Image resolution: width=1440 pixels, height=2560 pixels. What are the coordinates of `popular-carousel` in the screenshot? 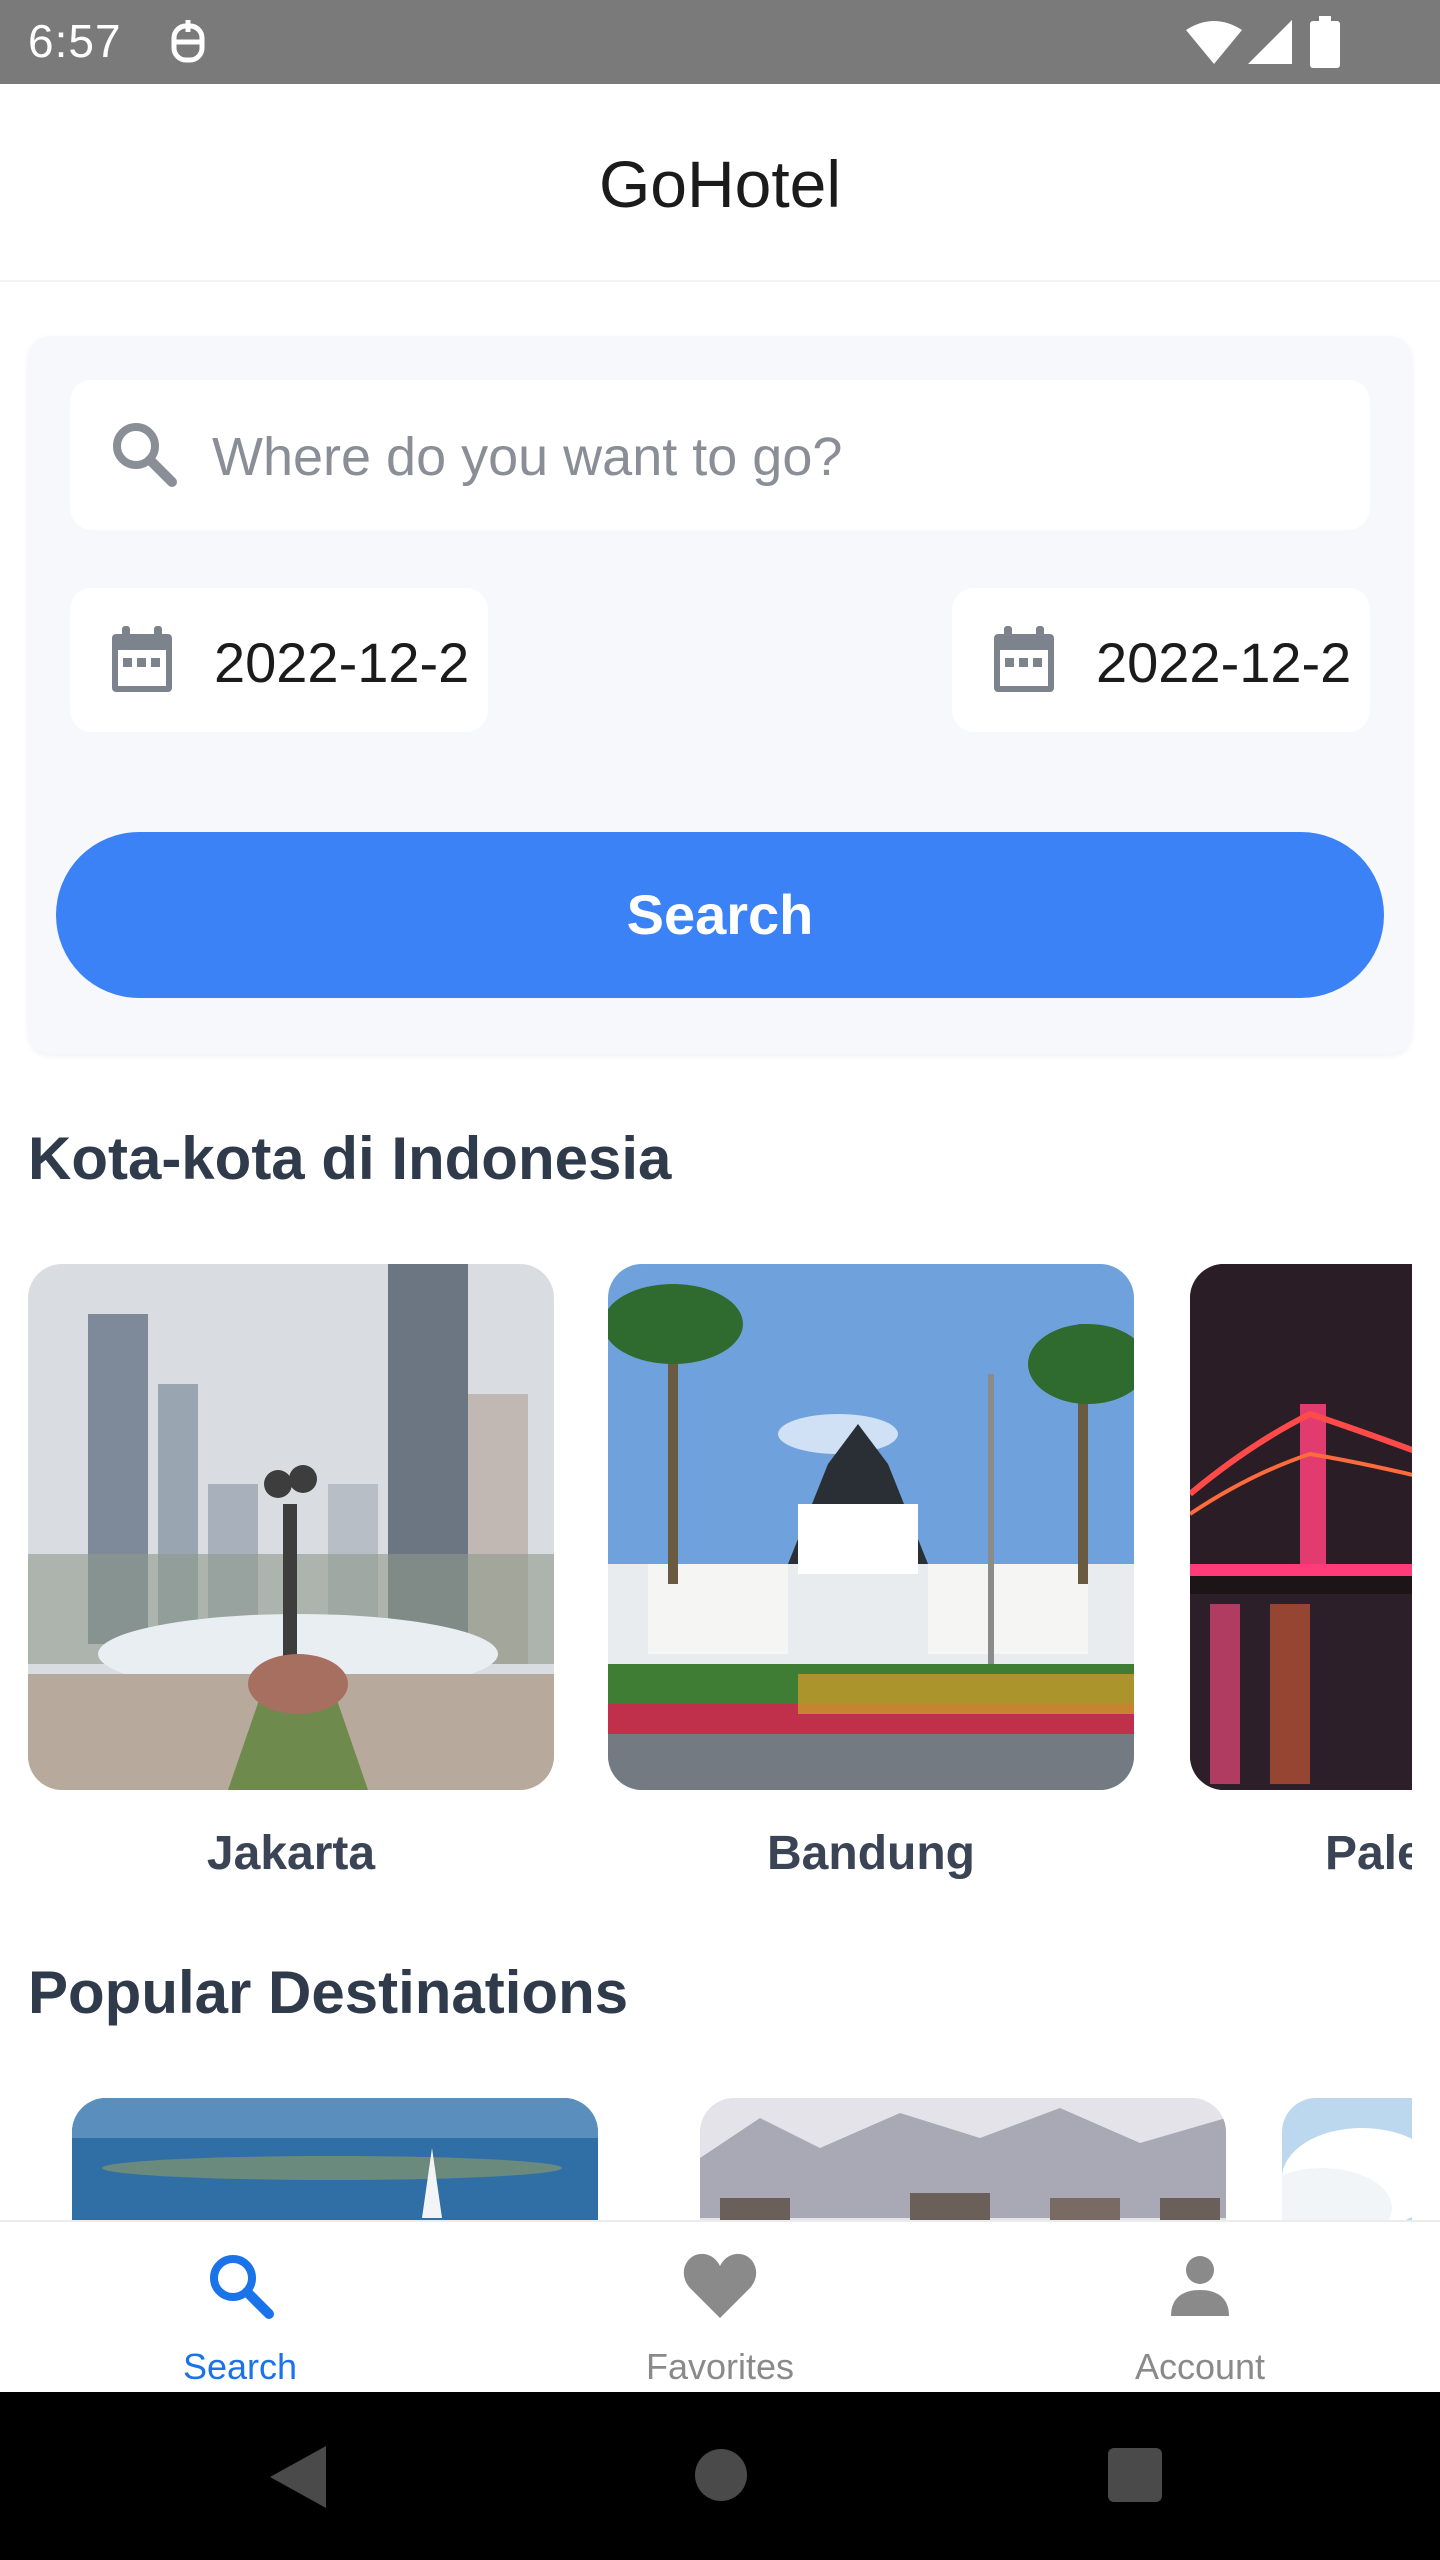 It's located at (706, 2150).